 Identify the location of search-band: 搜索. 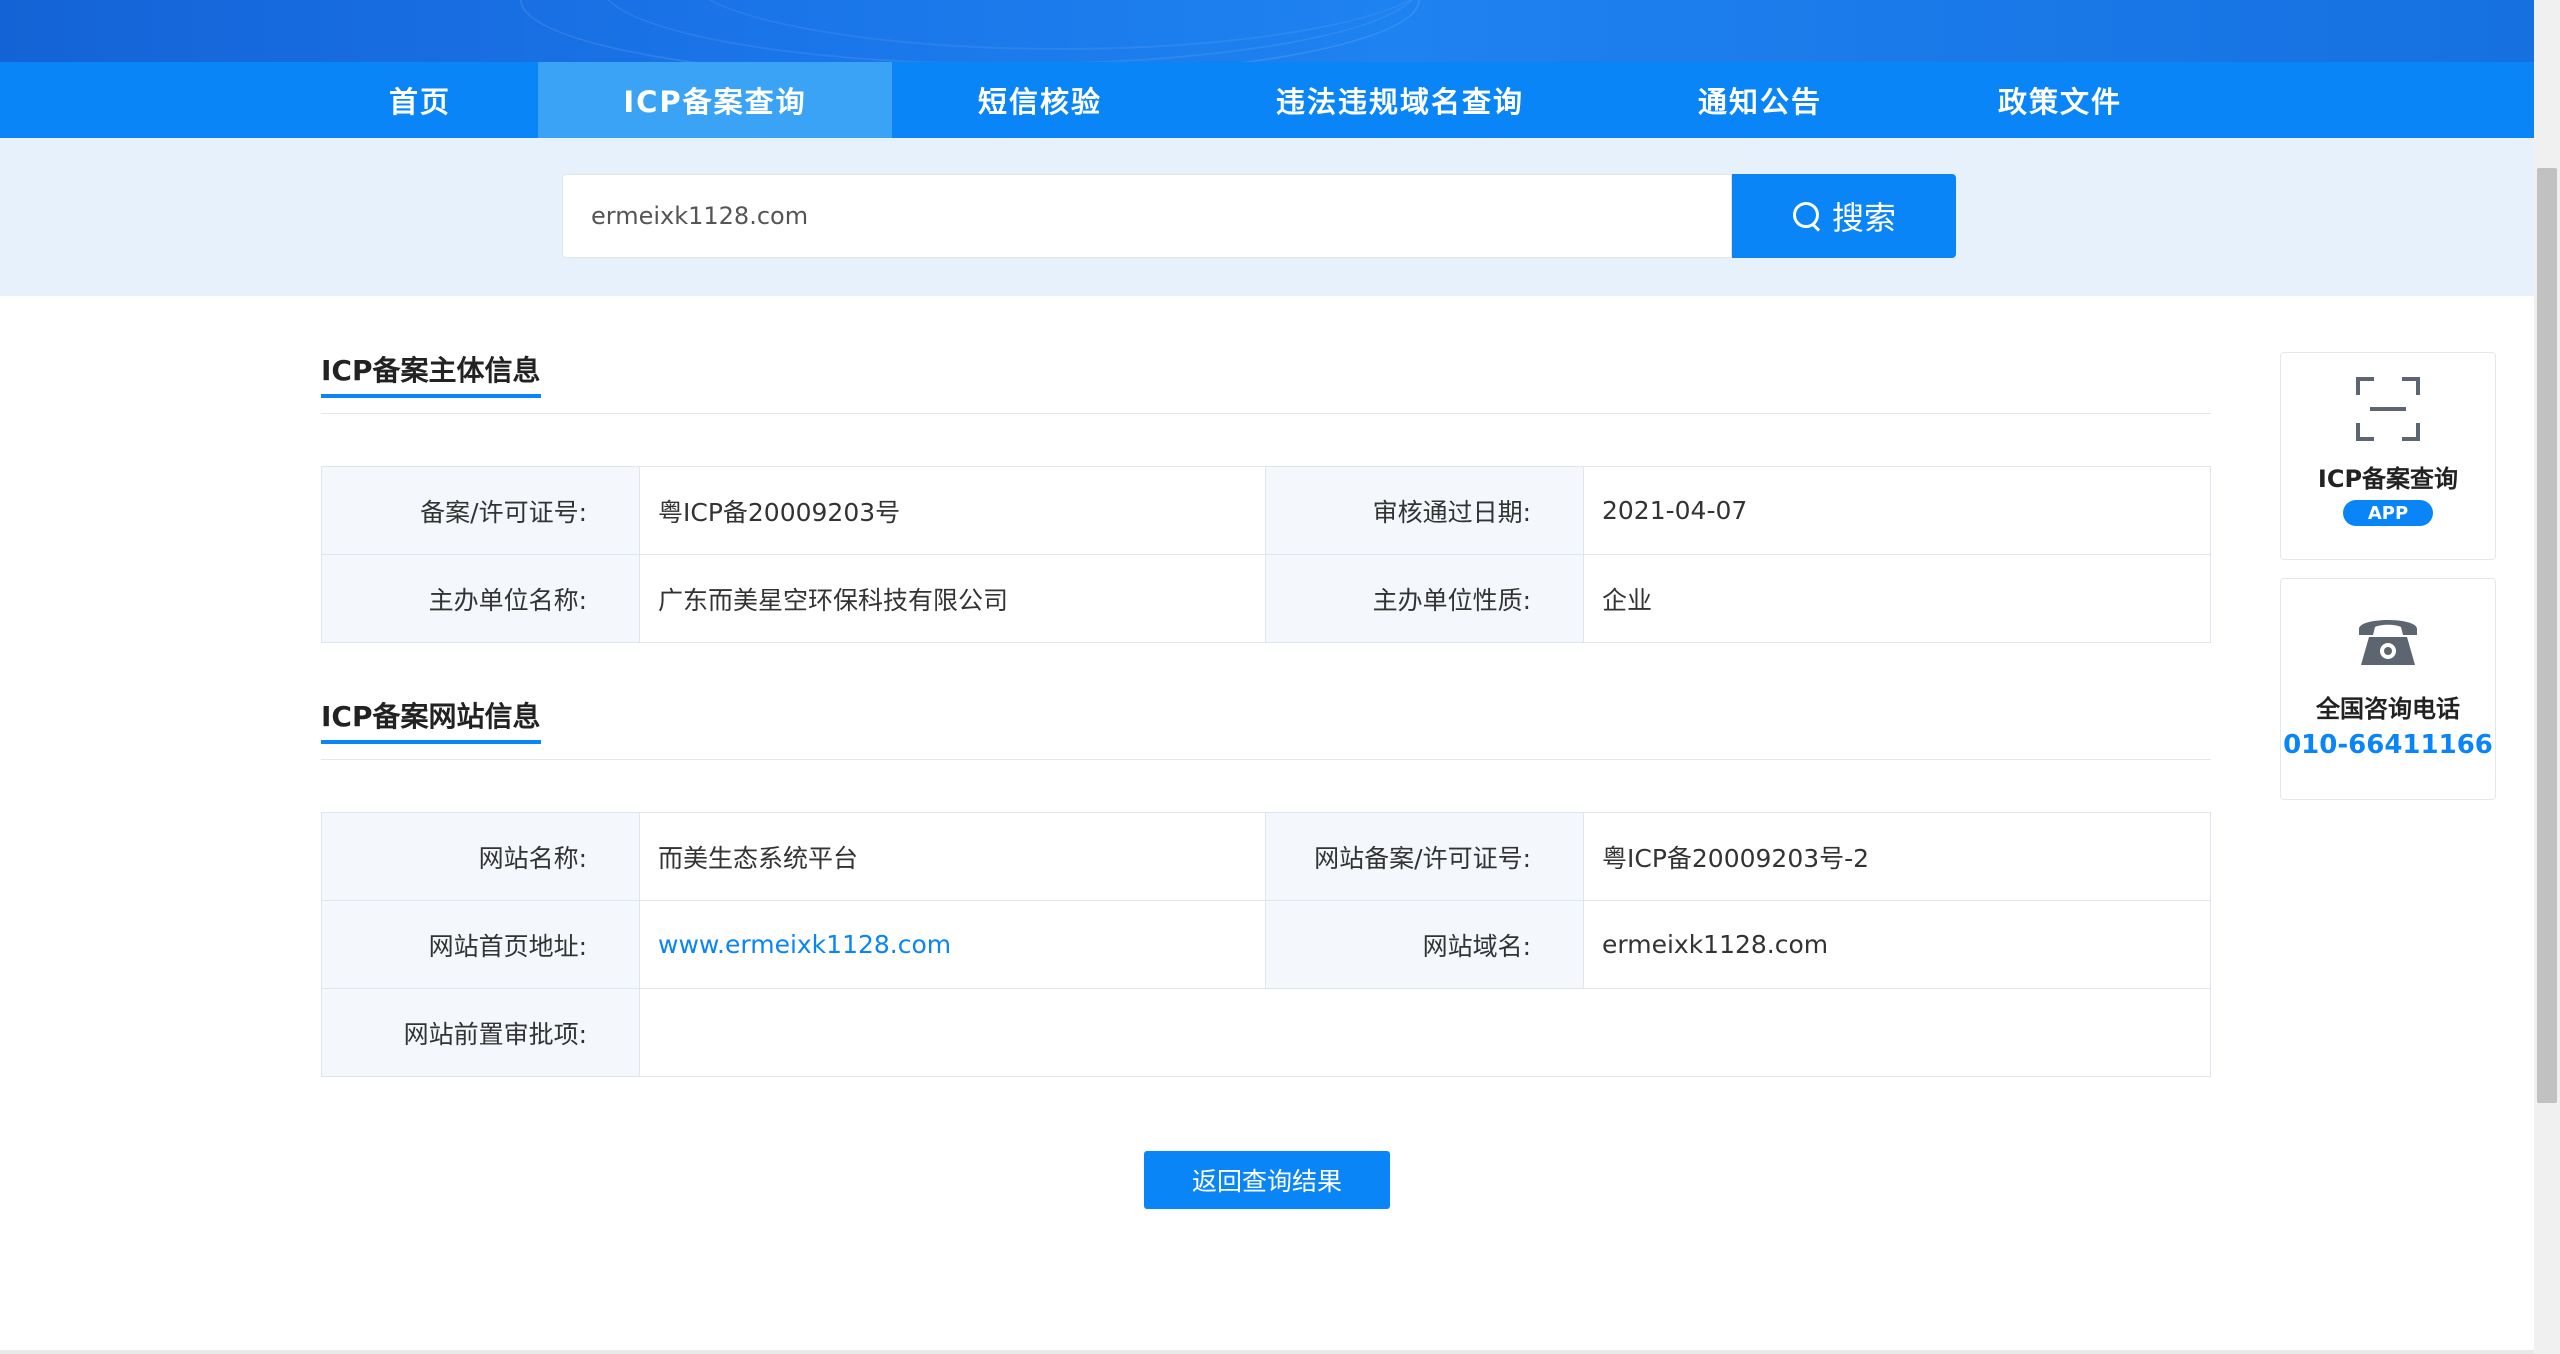
(1267, 217).